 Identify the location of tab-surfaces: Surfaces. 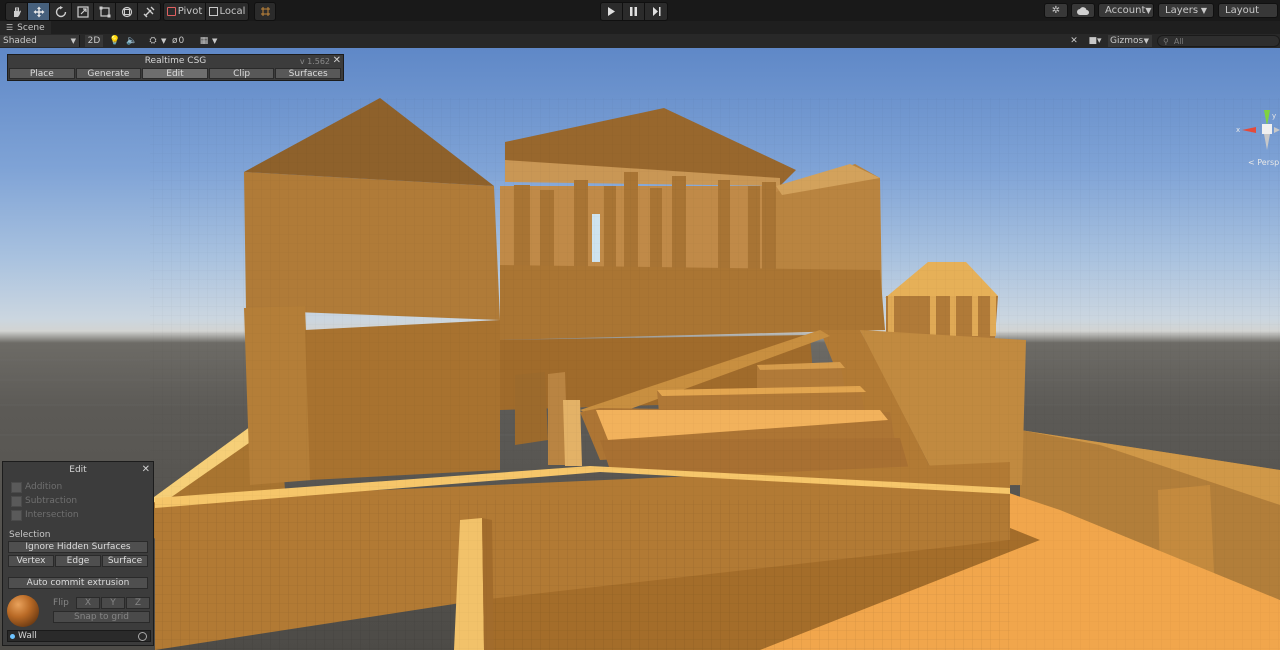
(308, 73).